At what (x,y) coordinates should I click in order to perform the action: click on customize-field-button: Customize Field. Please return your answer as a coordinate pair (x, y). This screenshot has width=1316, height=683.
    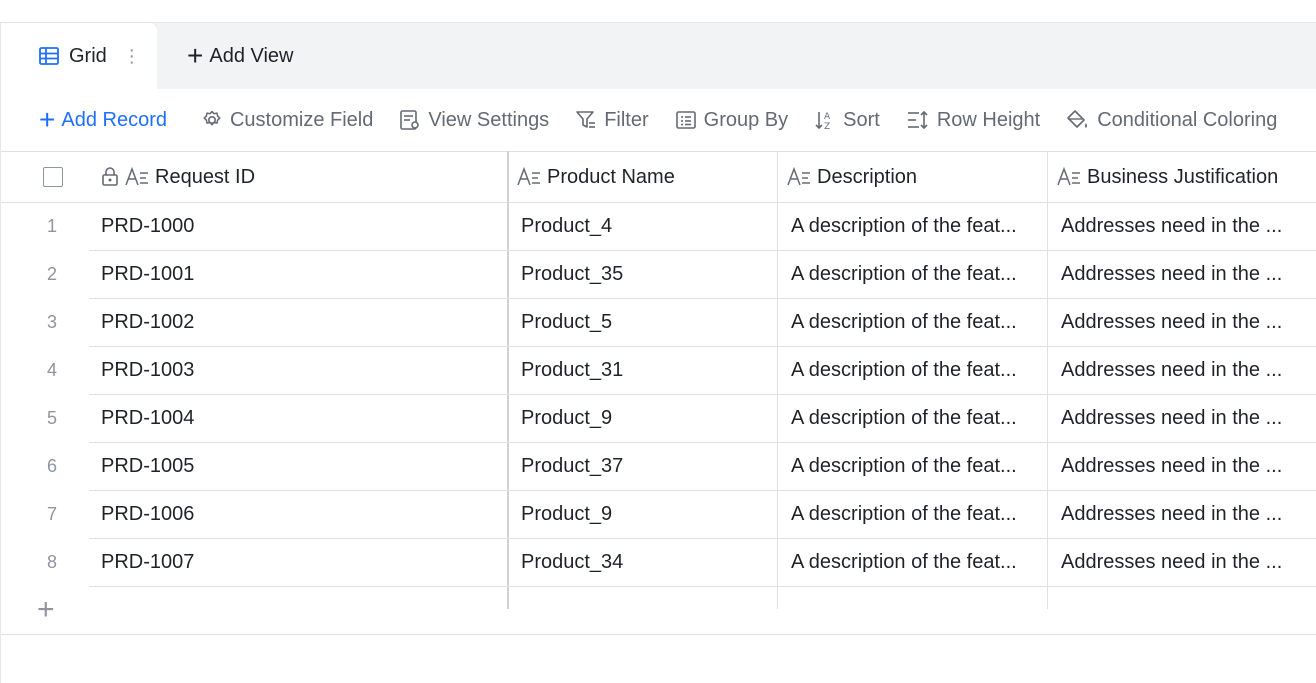
    Looking at the image, I should click on (287, 120).